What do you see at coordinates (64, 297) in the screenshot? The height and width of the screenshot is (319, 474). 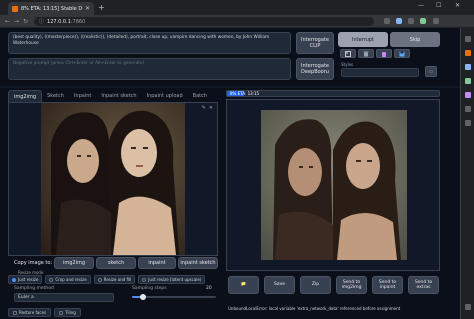 I see `sampling-method-select: Euler a` at bounding box center [64, 297].